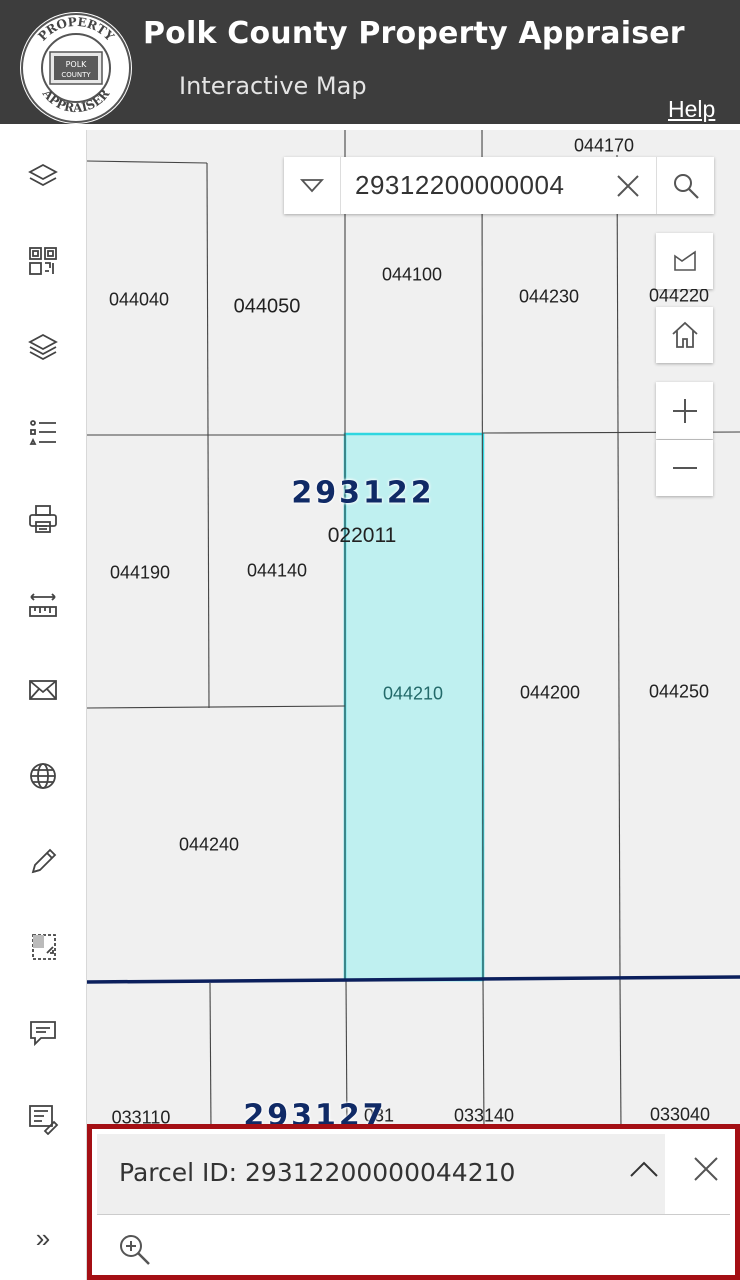  Describe the element at coordinates (43, 347) in the screenshot. I see `layers-stack-icon` at that location.